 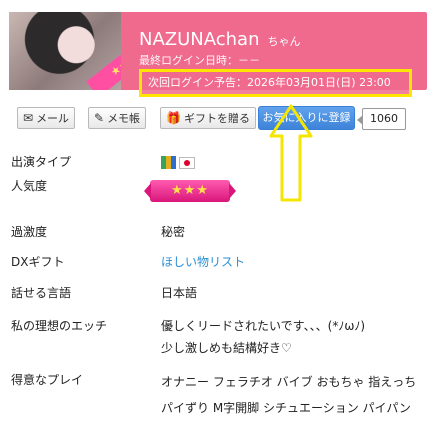 I want to click on memo-icon: ✎, so click(x=99, y=118).